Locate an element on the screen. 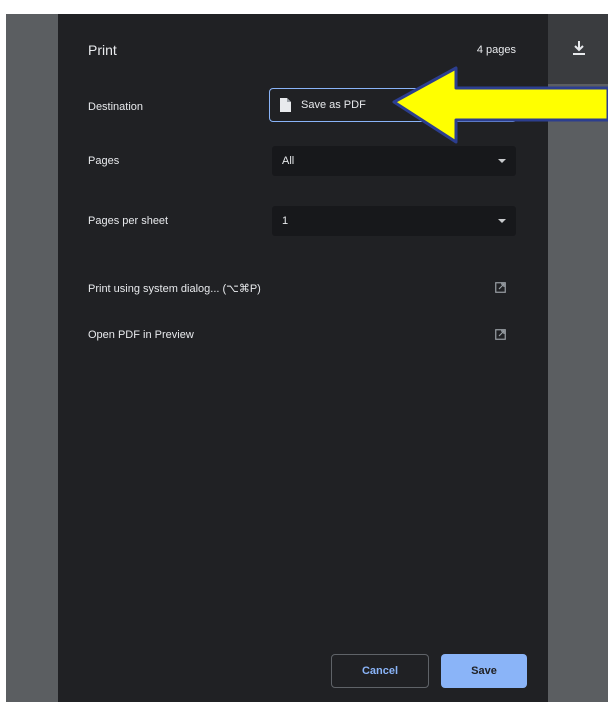 The image size is (608, 702). file-icon is located at coordinates (285, 105).